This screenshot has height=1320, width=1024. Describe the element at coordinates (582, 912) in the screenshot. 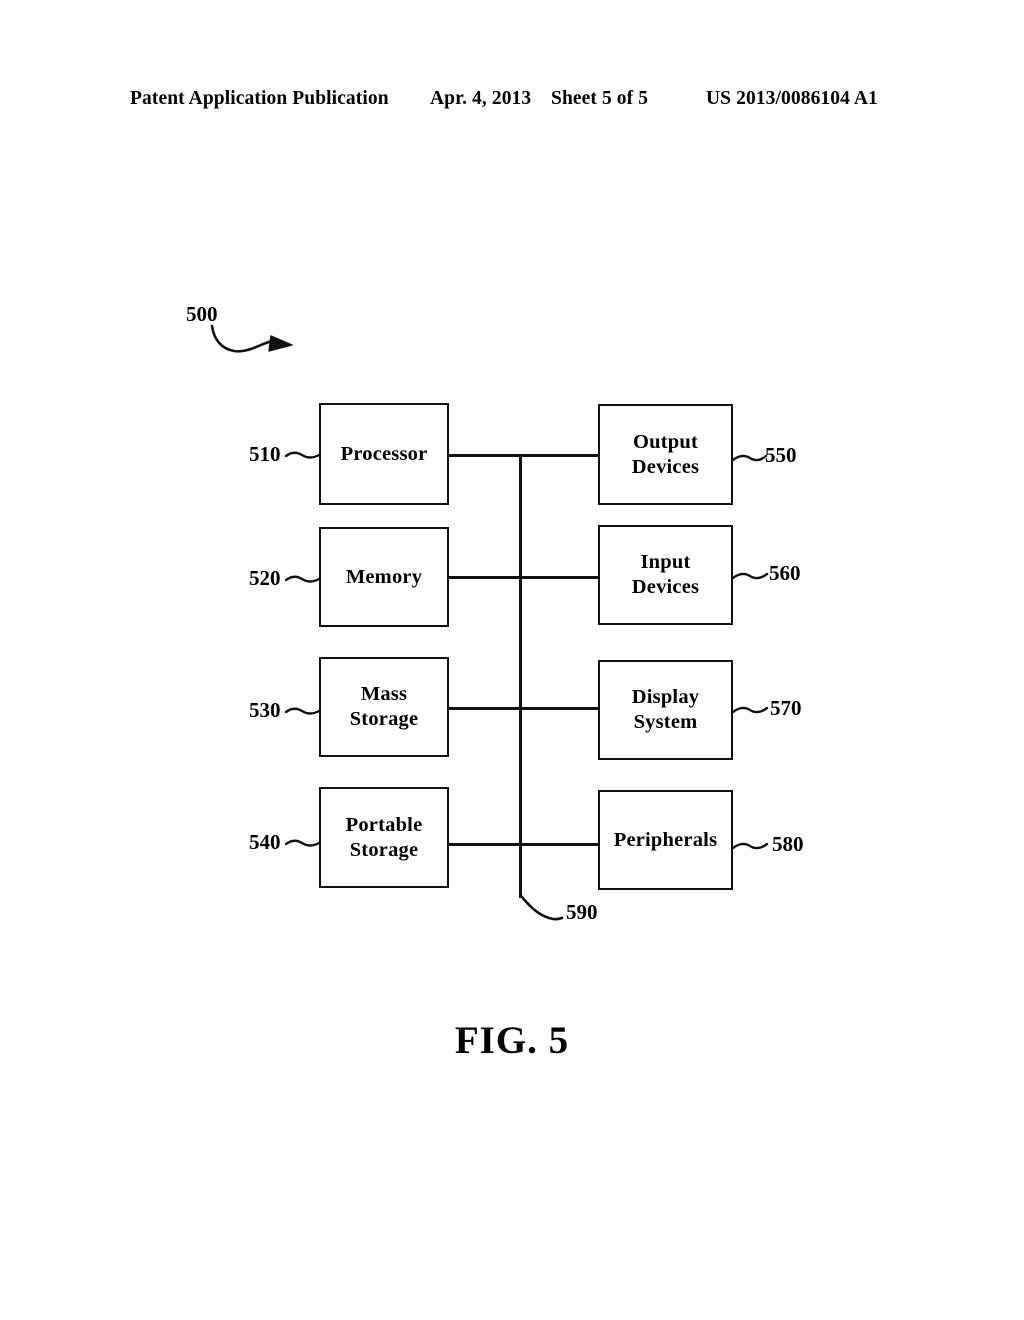

I see `reference-numeral-590: 590` at that location.